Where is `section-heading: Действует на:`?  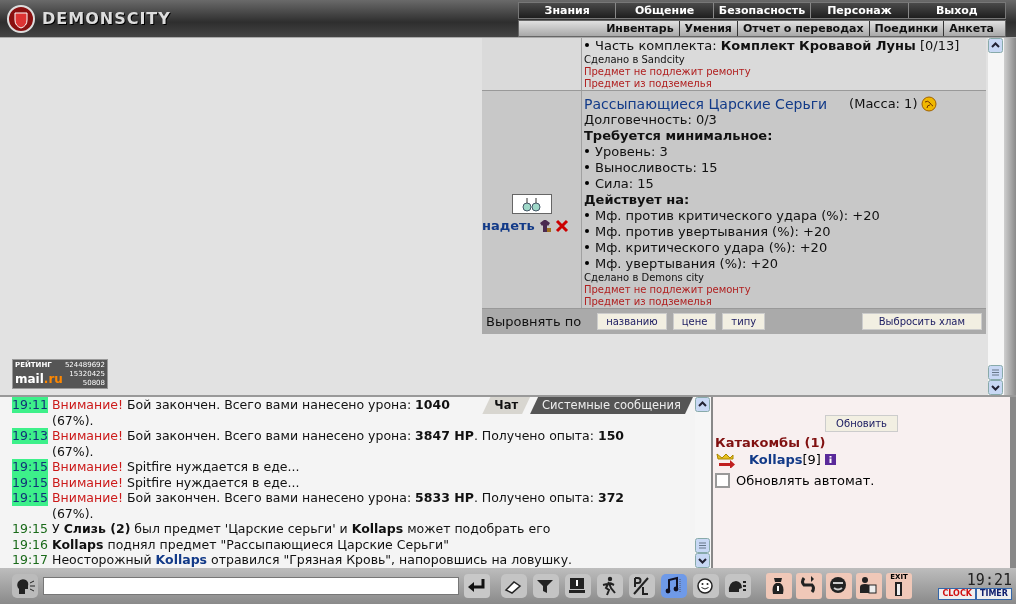
section-heading: Действует на: is located at coordinates (637, 199).